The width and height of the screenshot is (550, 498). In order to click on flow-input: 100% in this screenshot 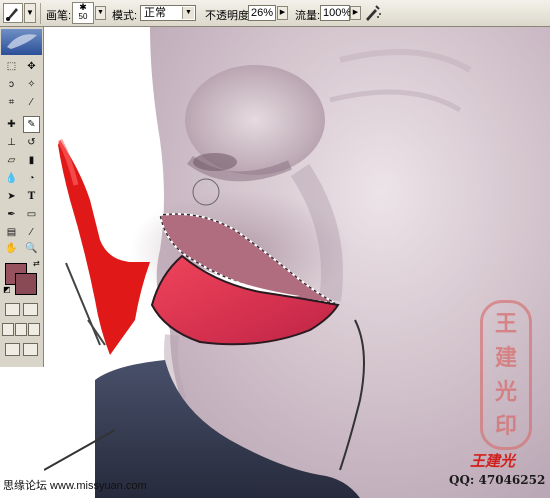, I will do `click(335, 13)`.